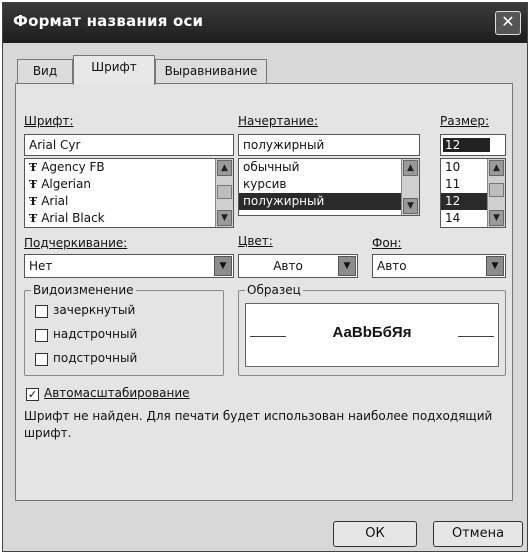  I want to click on superscript-checkbox, so click(41, 335).